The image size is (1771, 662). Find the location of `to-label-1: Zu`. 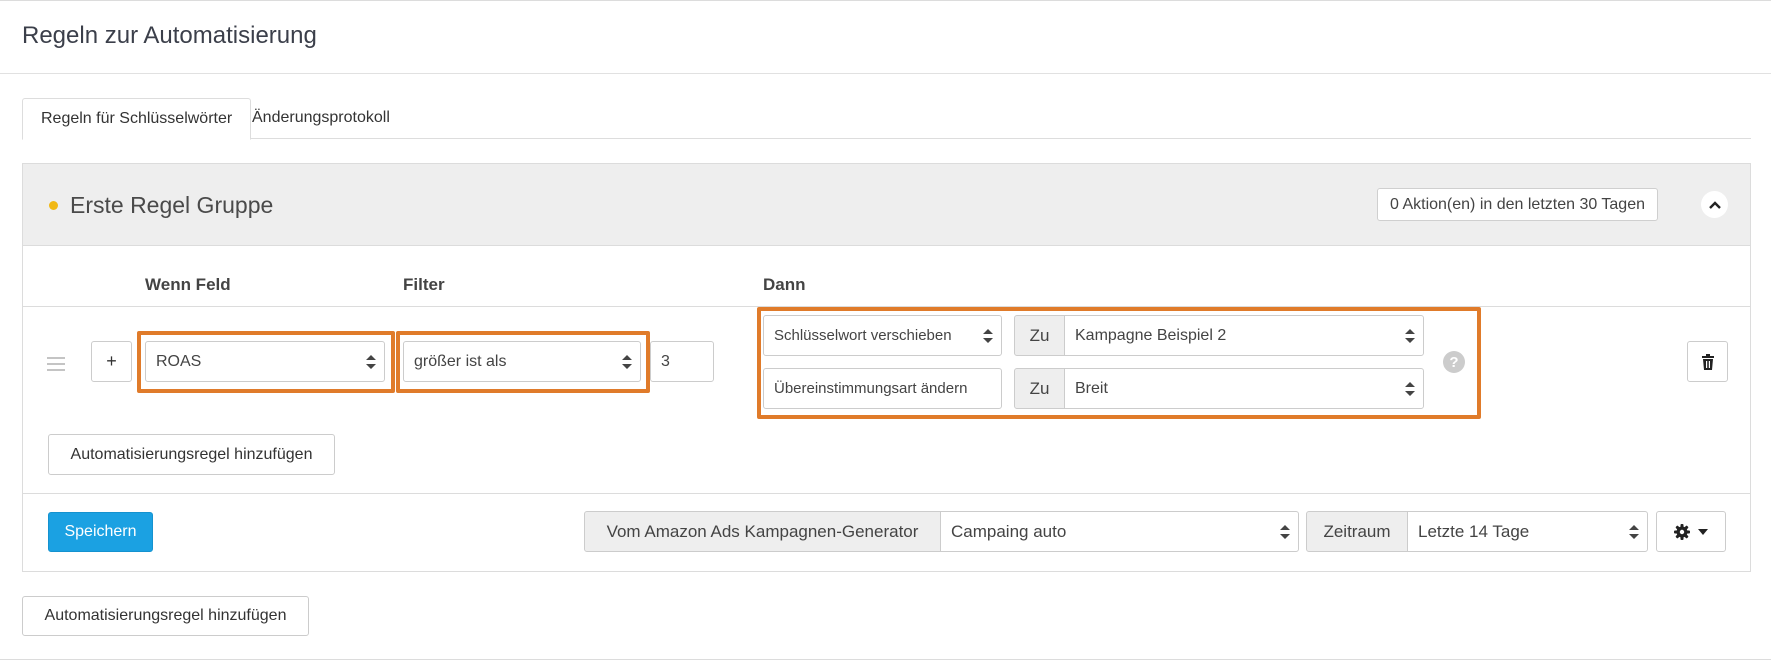

to-label-1: Zu is located at coordinates (1039, 335).